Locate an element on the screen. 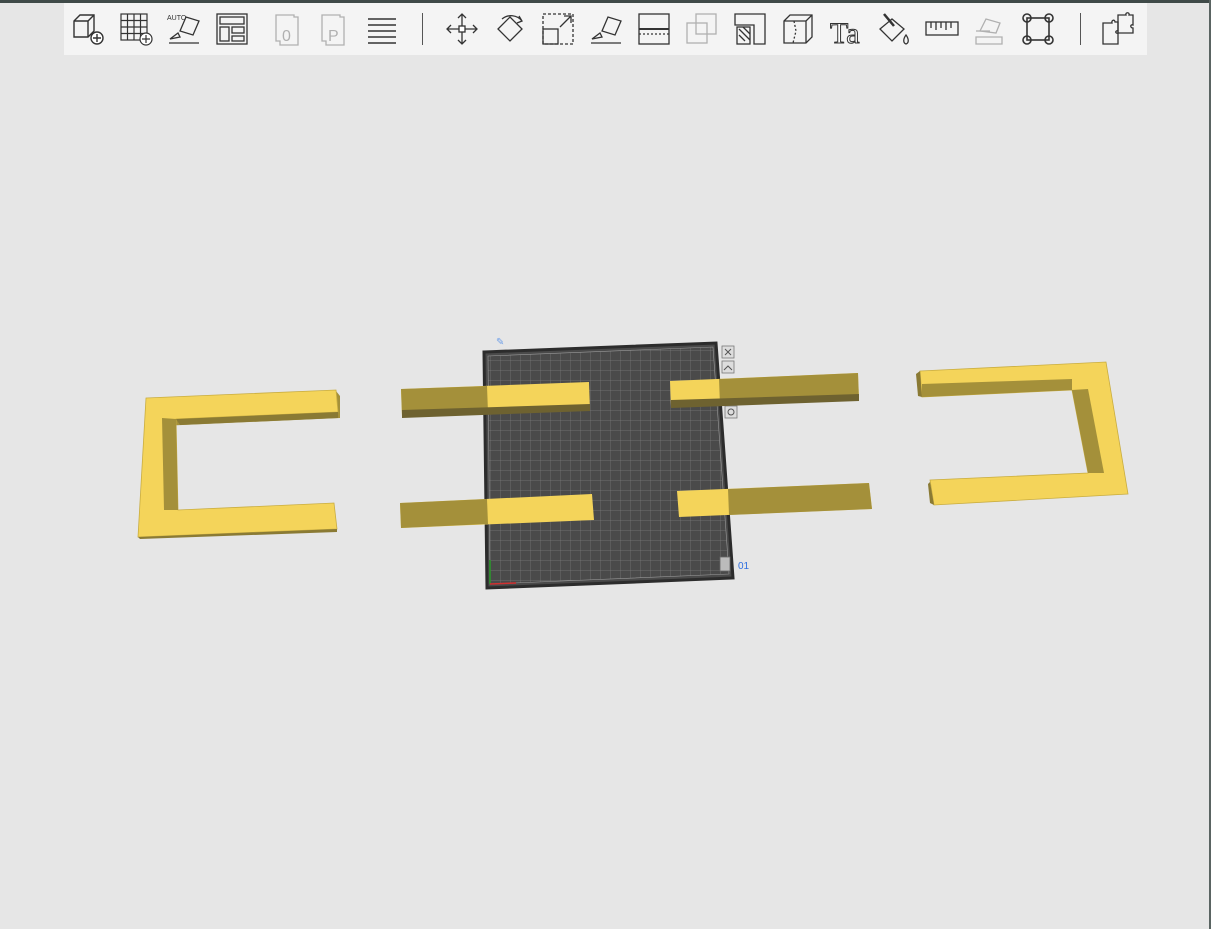 The height and width of the screenshot is (929, 1211). measure-button is located at coordinates (942, 29).